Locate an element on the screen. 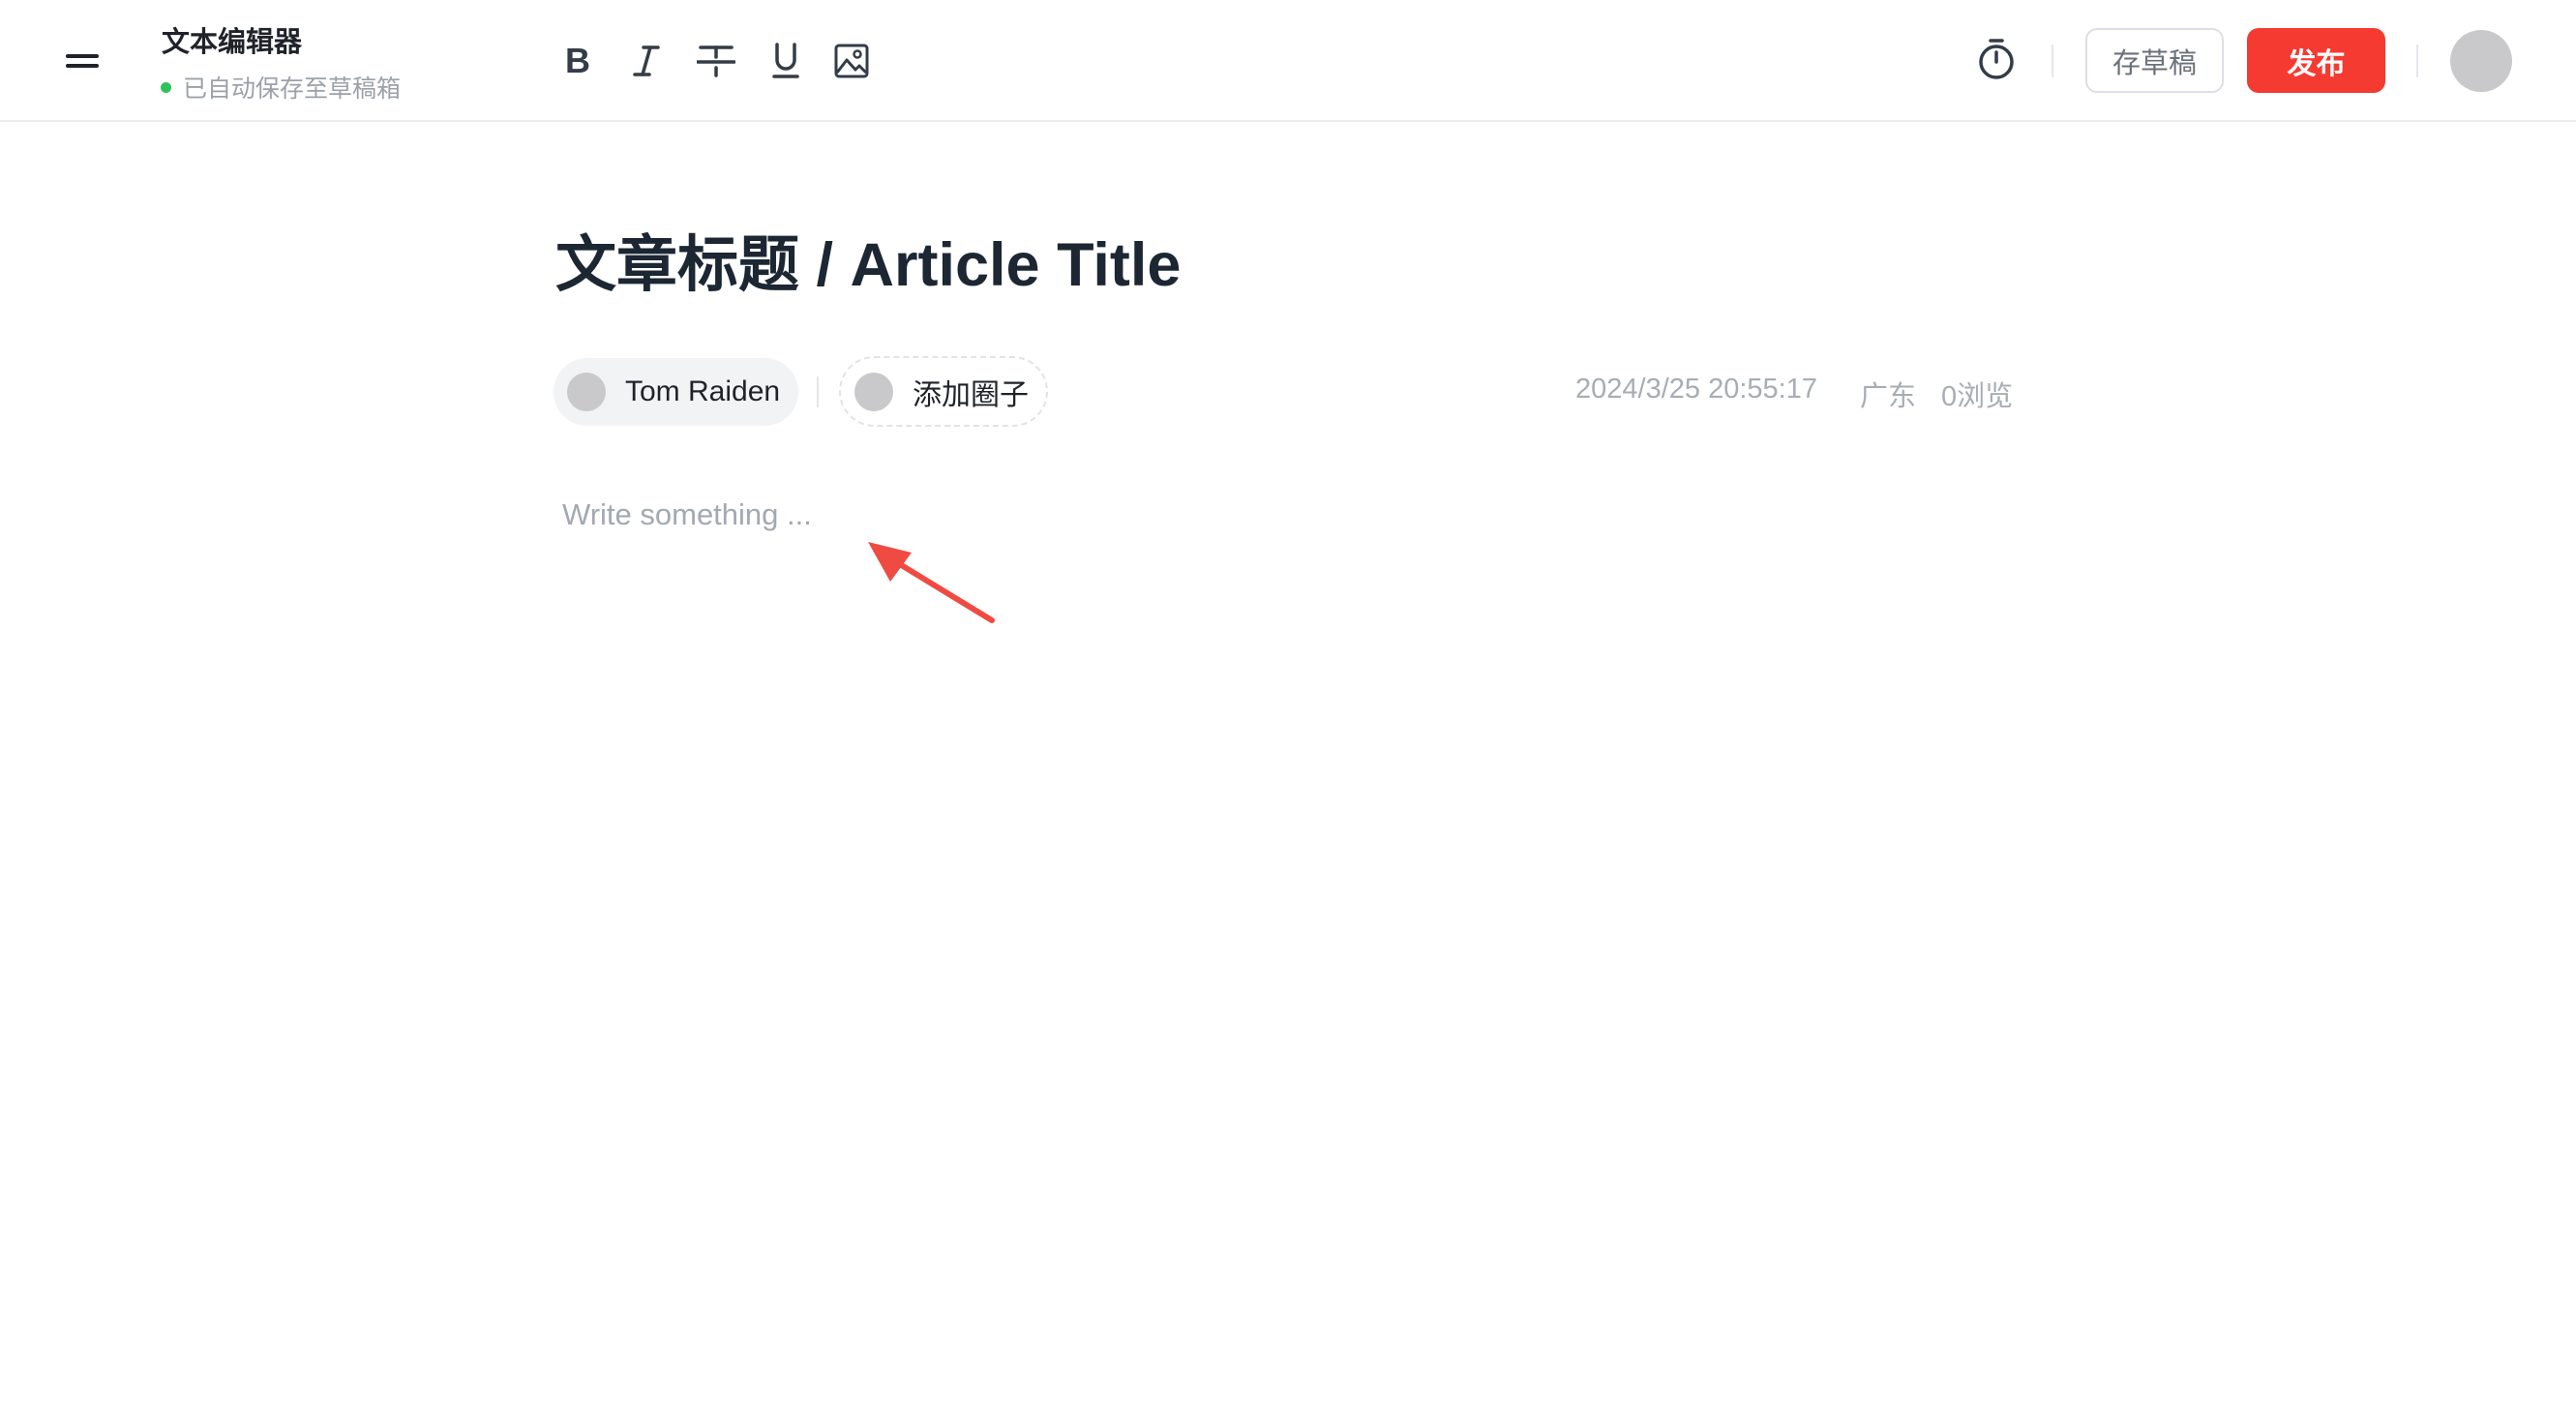 This screenshot has height=1411, width=2576. author-name: Tom Raiden is located at coordinates (703, 391).